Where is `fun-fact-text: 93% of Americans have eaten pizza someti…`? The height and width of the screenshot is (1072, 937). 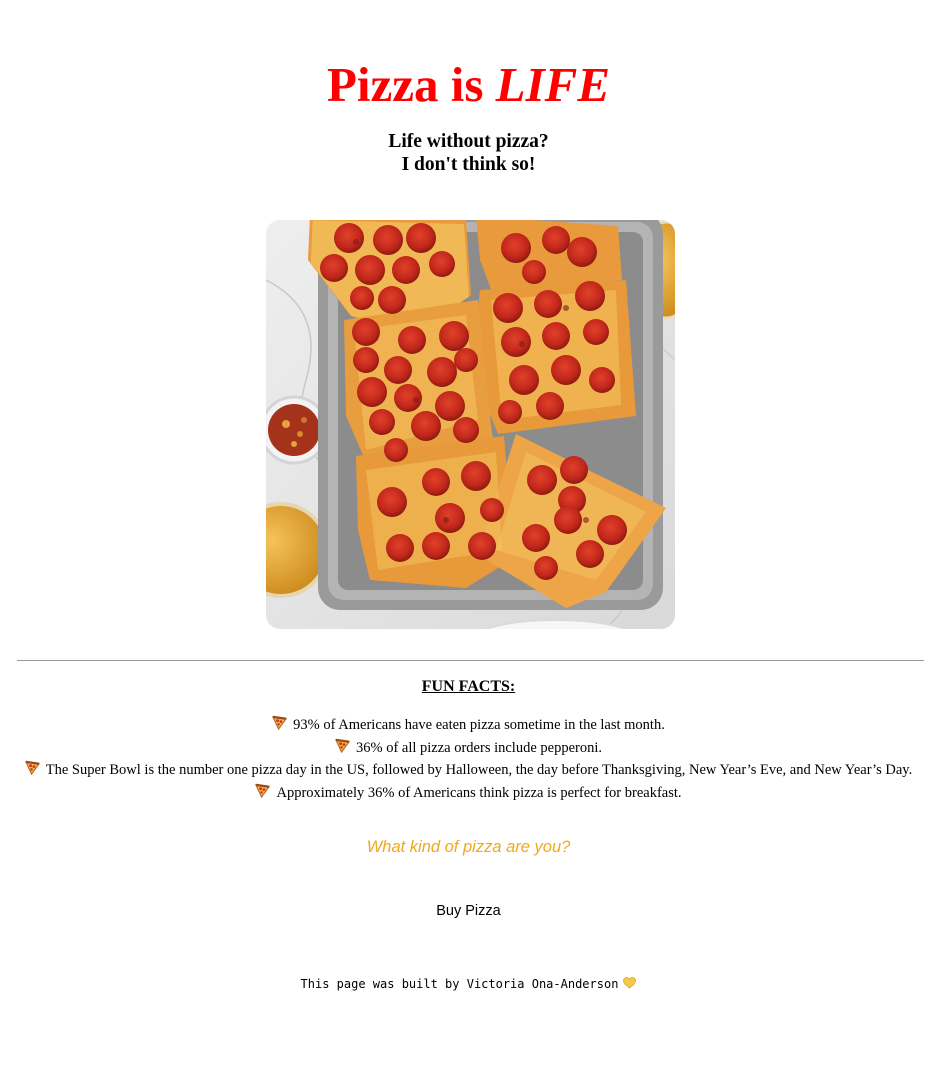 fun-fact-text: 93% of Americans have eaten pizza someti… is located at coordinates (479, 725).